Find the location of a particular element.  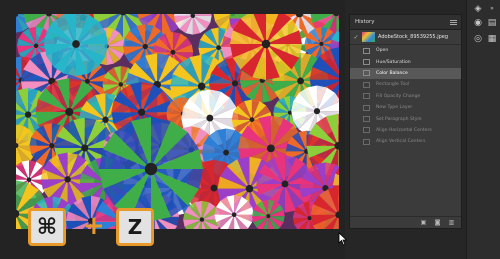

z-key-label: Z is located at coordinates (135, 227).